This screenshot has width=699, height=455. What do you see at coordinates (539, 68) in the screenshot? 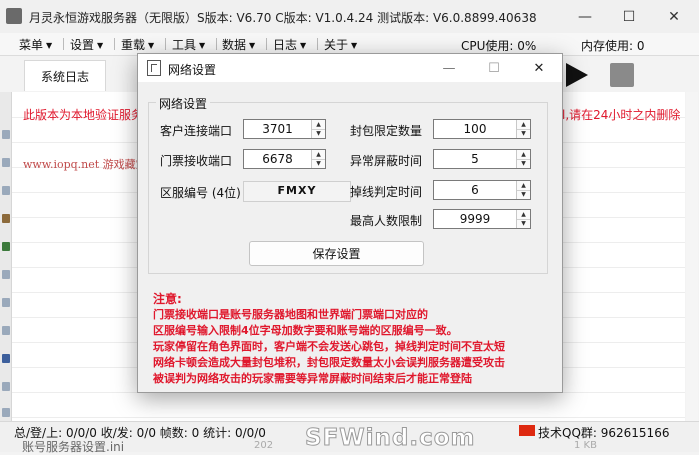
I see `dialog-close-button: ✕` at bounding box center [539, 68].